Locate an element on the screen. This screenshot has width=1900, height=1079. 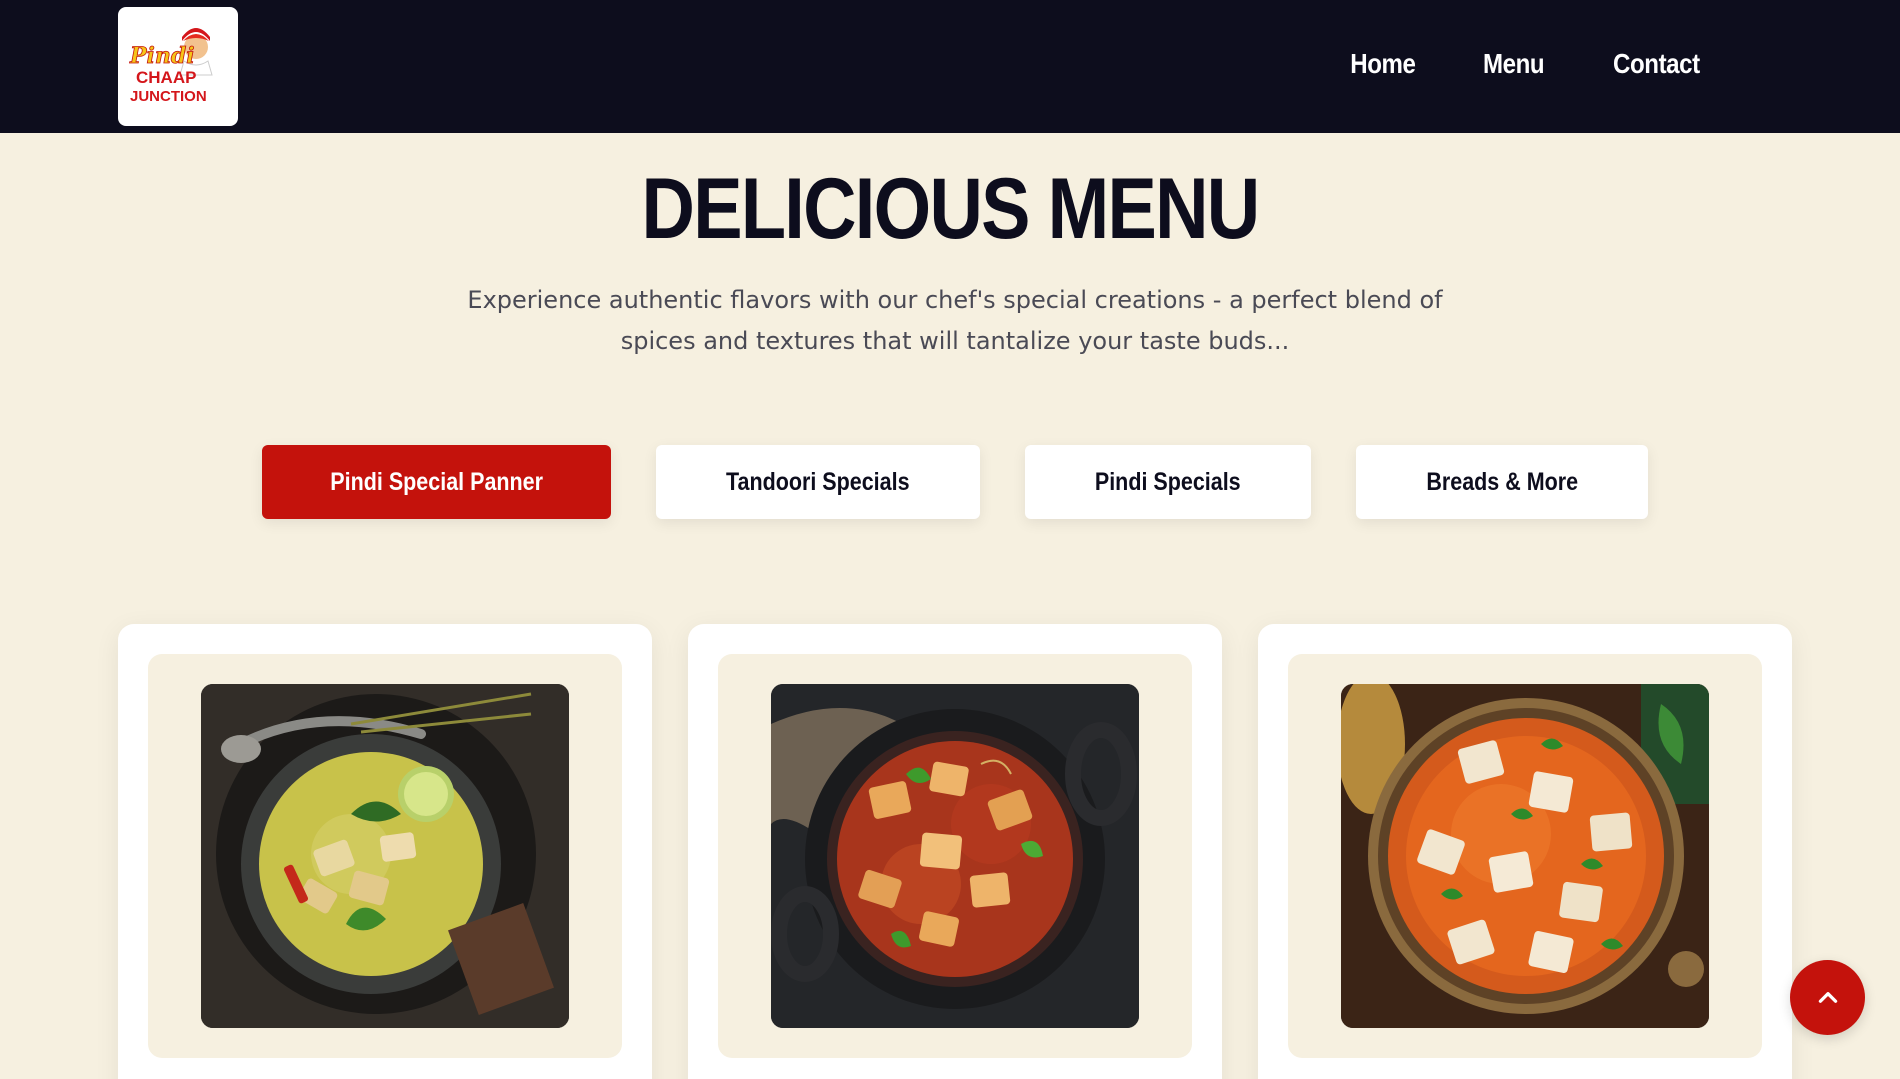
chevron-up-icon is located at coordinates (1827, 997).